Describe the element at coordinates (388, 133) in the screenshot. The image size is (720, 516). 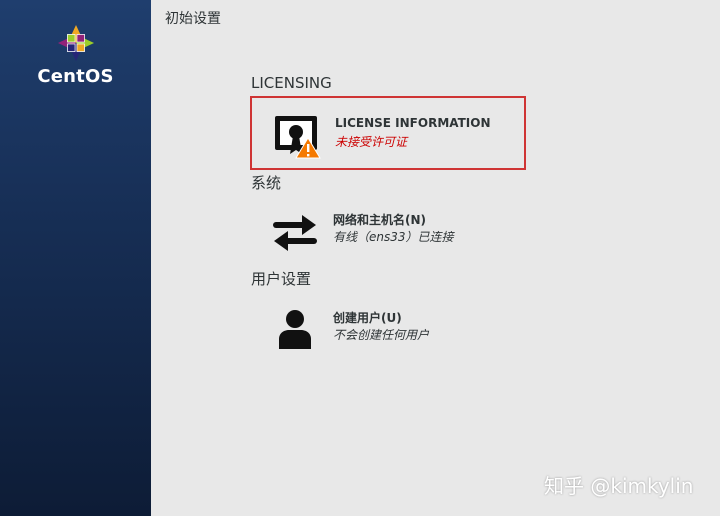
I see `spoke-license-information: LICENSE INFORMATION 未接受许可证` at that location.